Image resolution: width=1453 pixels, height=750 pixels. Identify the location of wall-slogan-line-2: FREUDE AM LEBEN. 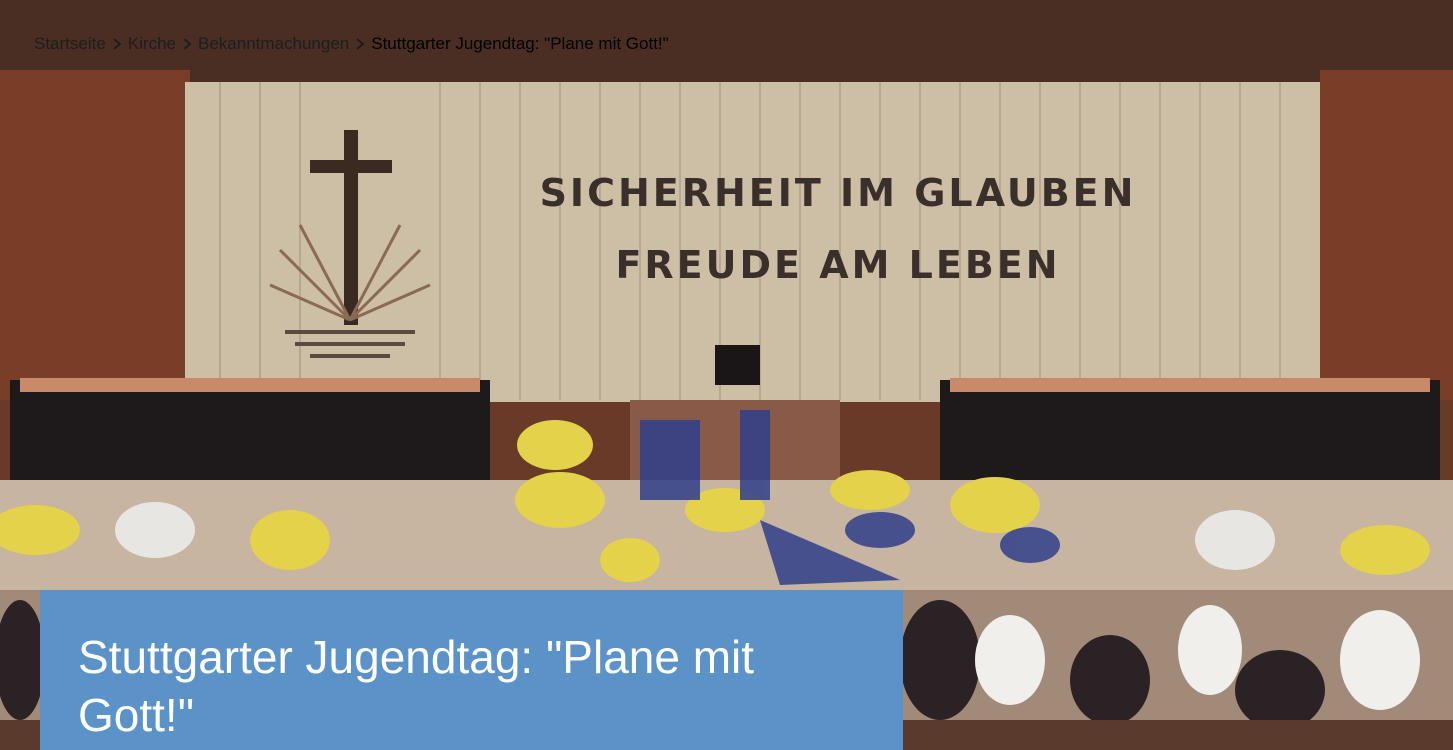
(837, 265).